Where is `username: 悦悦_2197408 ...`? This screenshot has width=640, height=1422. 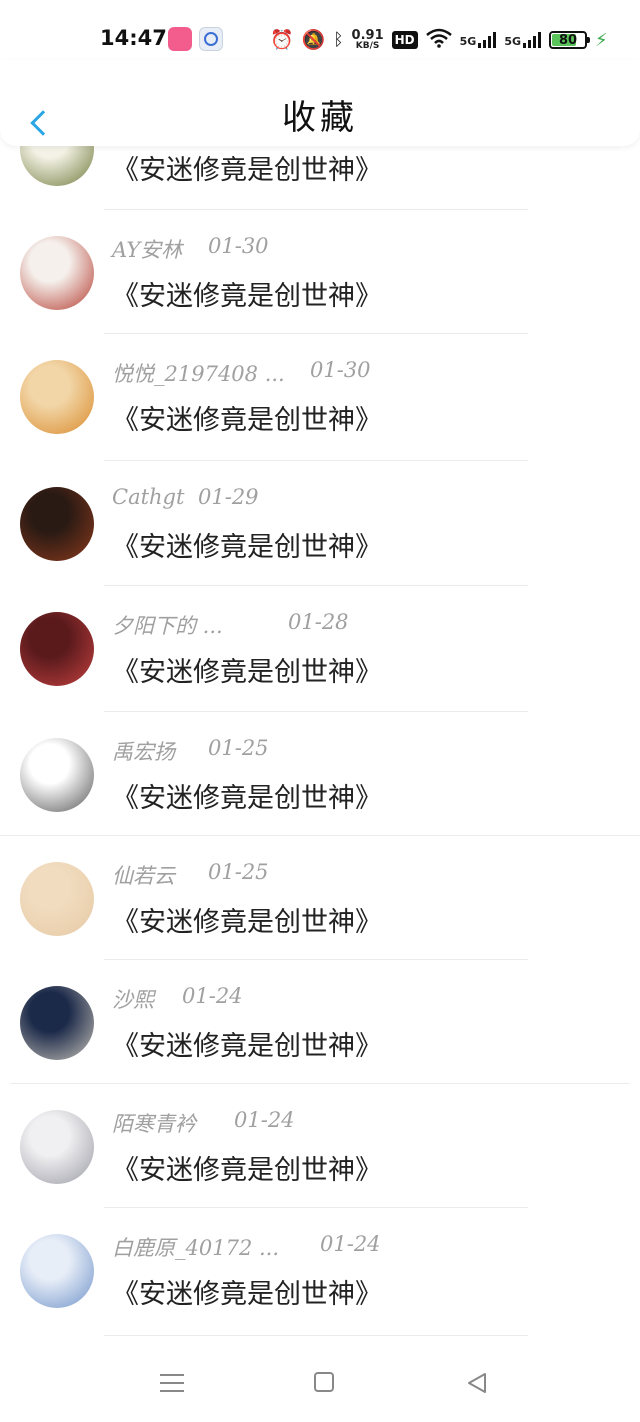 username: 悦悦_2197408 ... is located at coordinates (198, 374).